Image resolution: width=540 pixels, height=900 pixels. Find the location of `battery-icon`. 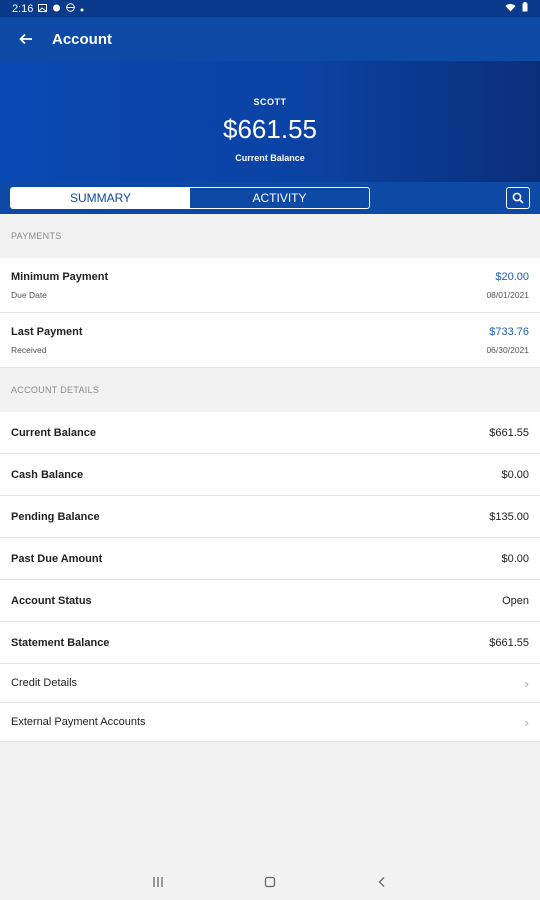

battery-icon is located at coordinates (525, 8).